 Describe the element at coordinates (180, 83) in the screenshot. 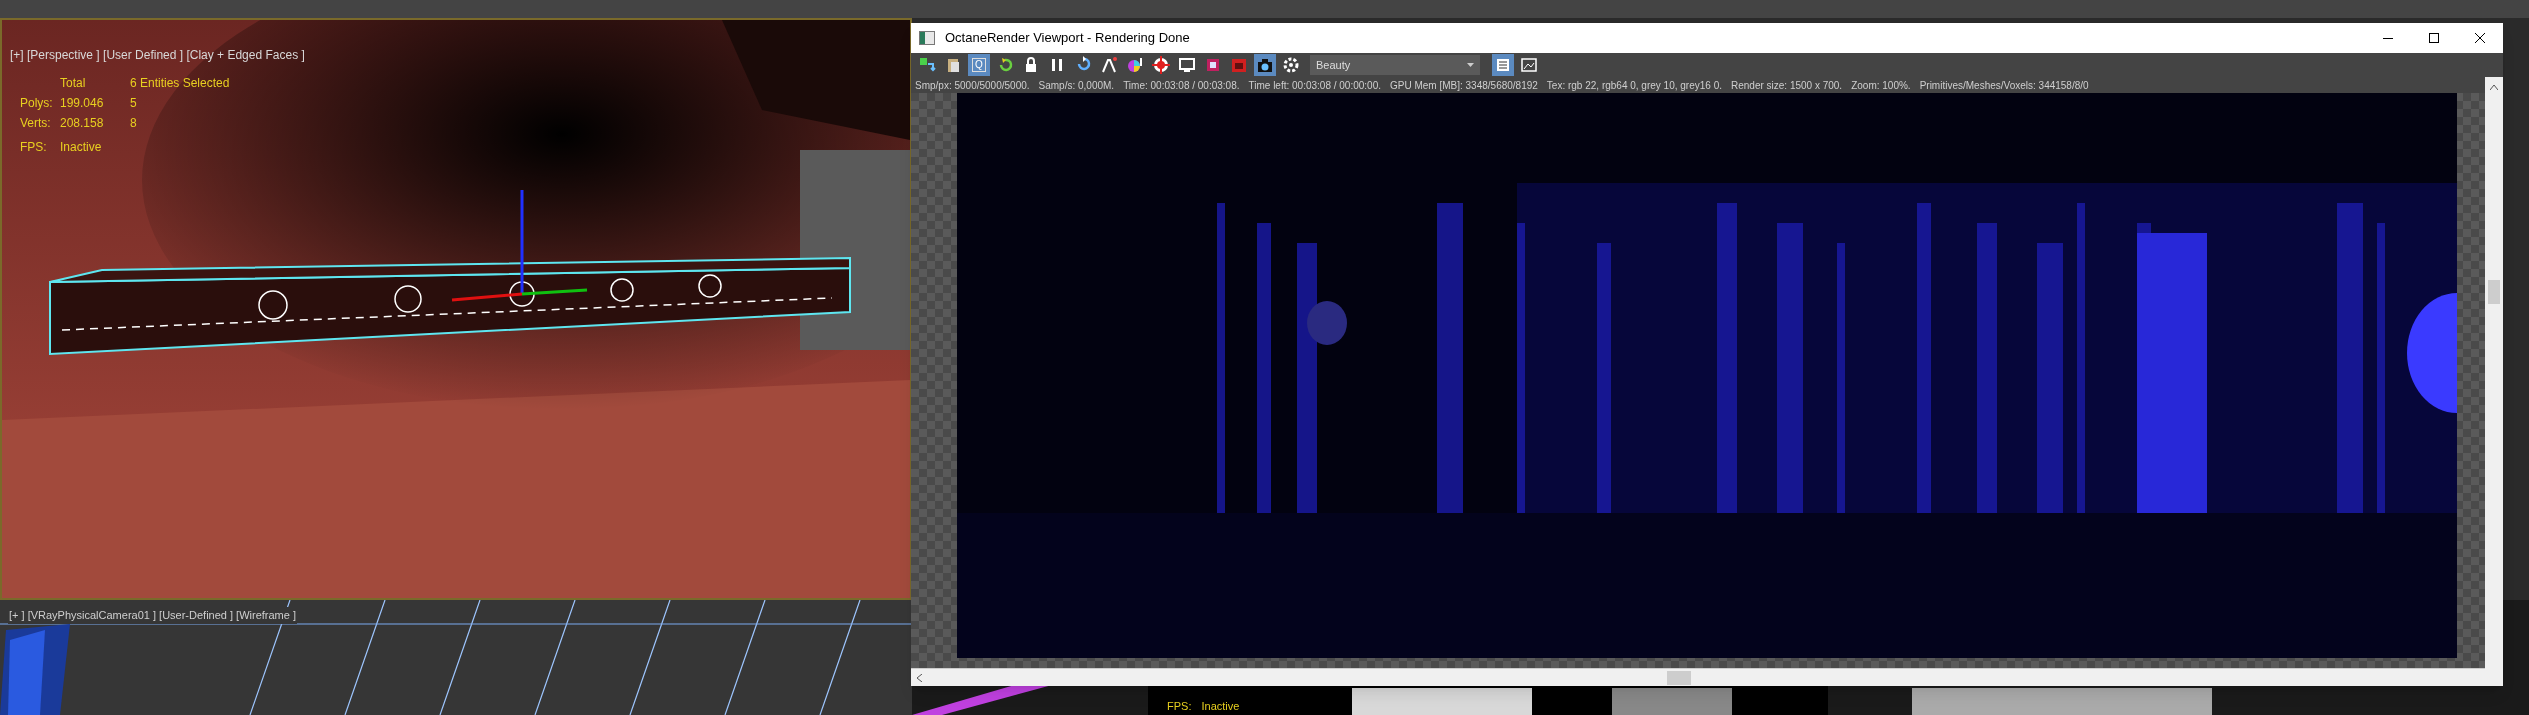

I see `stats-header: 6 Entities Selected` at that location.